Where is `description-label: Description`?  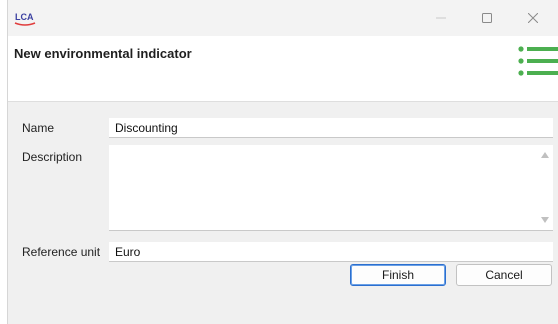 description-label: Description is located at coordinates (52, 157).